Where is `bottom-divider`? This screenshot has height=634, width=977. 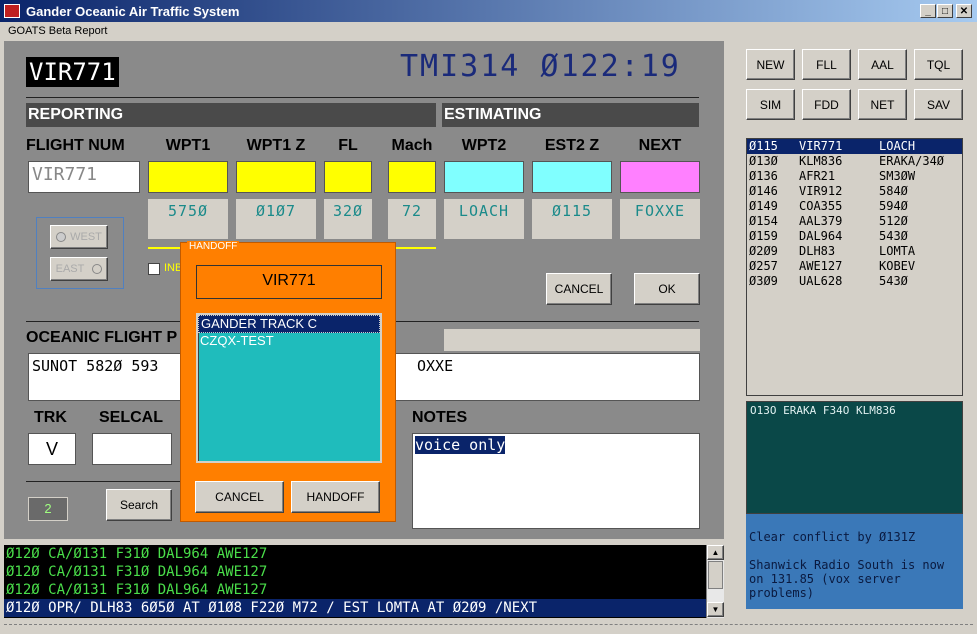
bottom-divider is located at coordinates (488, 624).